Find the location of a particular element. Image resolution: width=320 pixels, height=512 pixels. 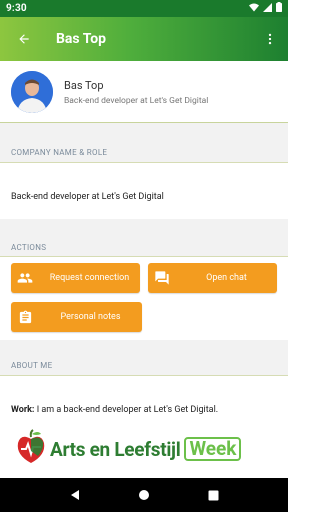

open-chat-label: Open chat is located at coordinates (226, 277).